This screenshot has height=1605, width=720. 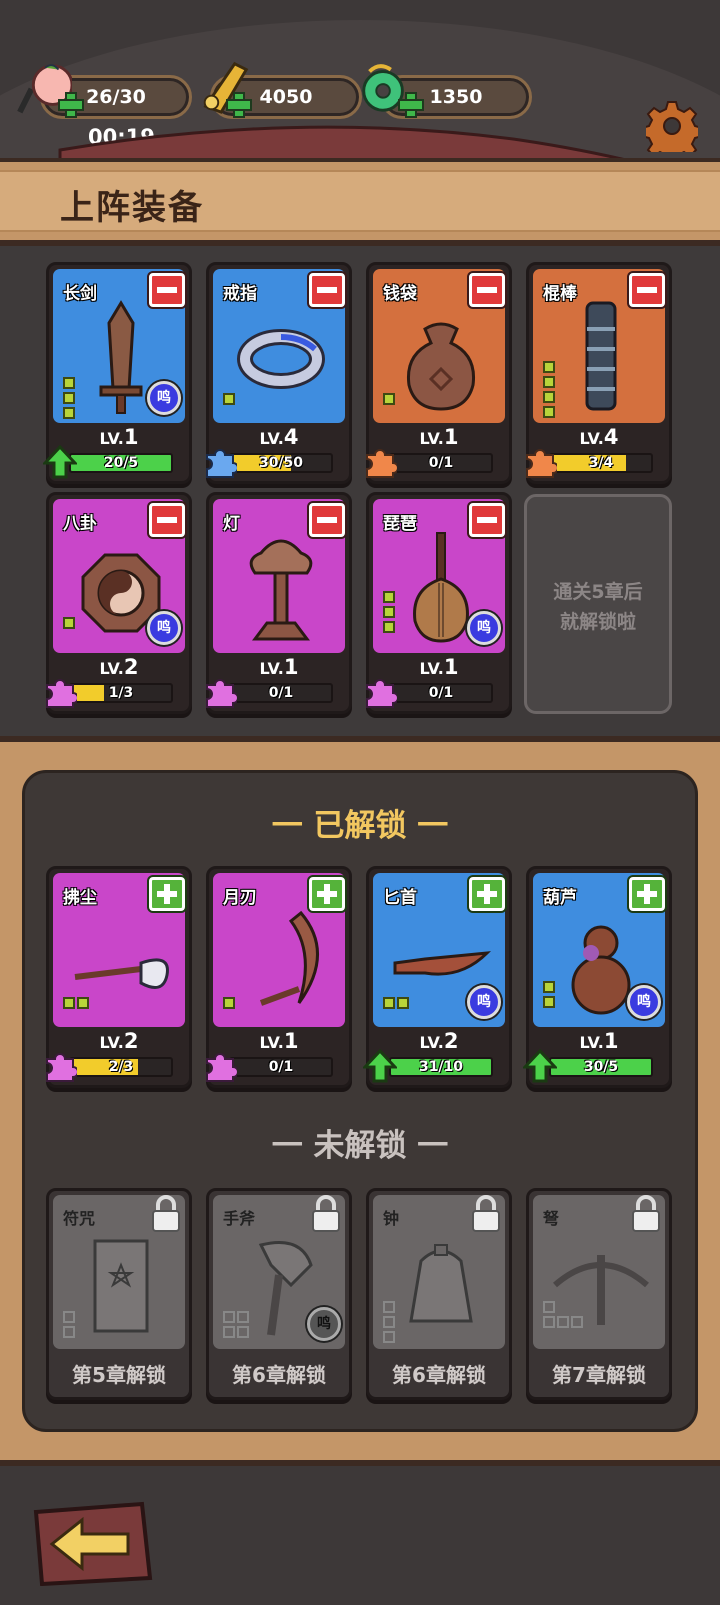 I want to click on equip-card-bagua: 八卦 鸣 LV.2 1/3, so click(x=119, y=603).